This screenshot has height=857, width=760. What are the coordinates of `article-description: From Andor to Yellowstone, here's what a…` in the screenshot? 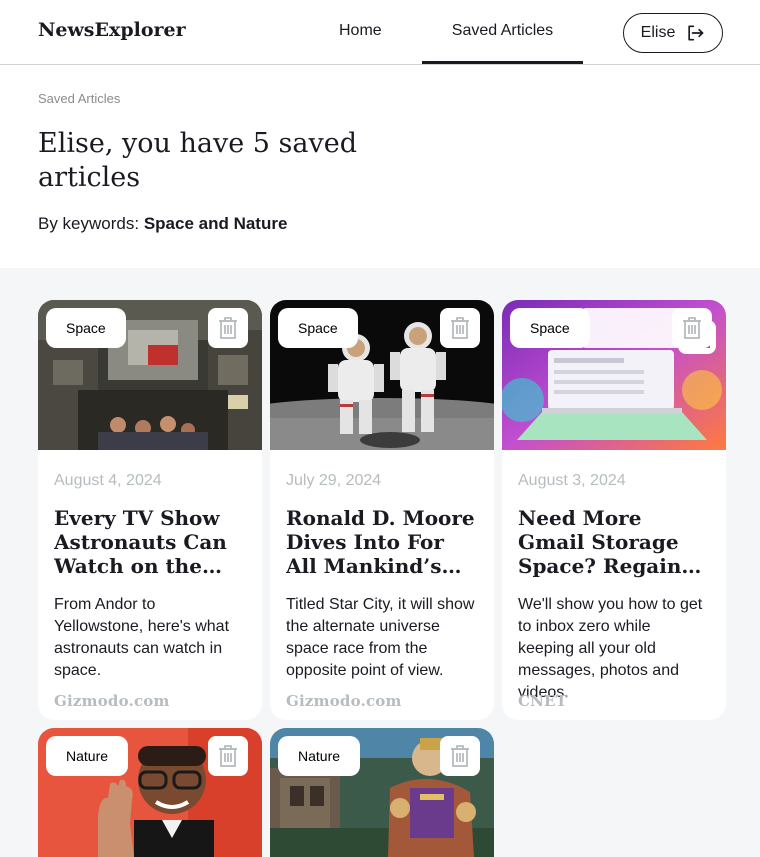 It's located at (142, 637).